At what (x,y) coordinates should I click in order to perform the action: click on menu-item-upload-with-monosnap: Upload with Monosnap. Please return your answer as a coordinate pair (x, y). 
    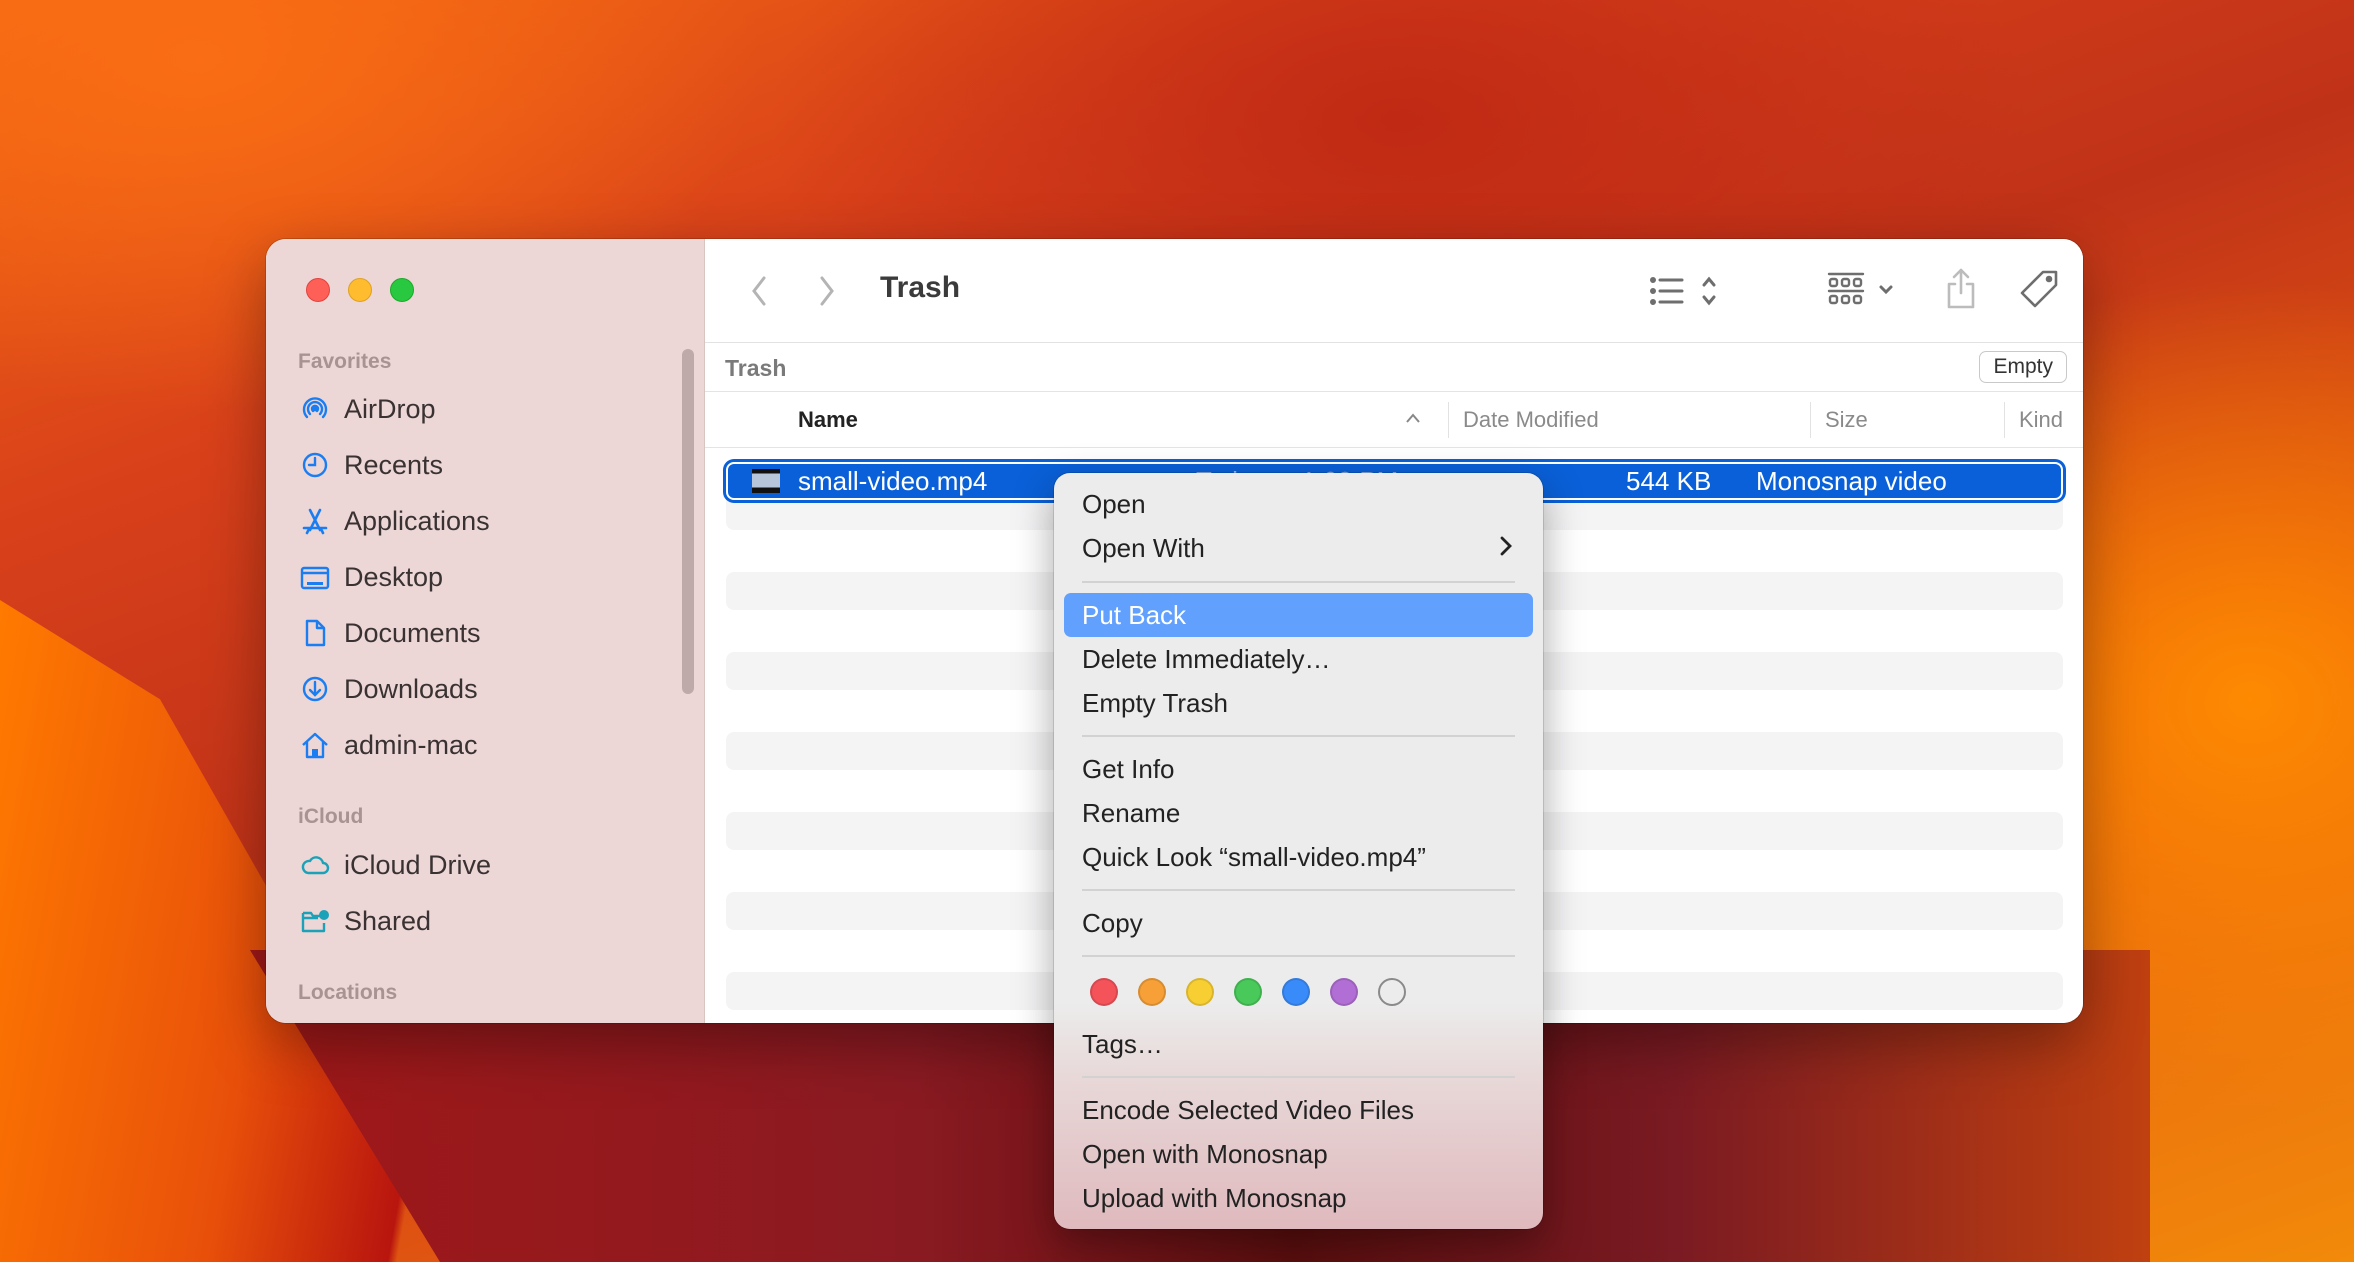
    Looking at the image, I should click on (1298, 1198).